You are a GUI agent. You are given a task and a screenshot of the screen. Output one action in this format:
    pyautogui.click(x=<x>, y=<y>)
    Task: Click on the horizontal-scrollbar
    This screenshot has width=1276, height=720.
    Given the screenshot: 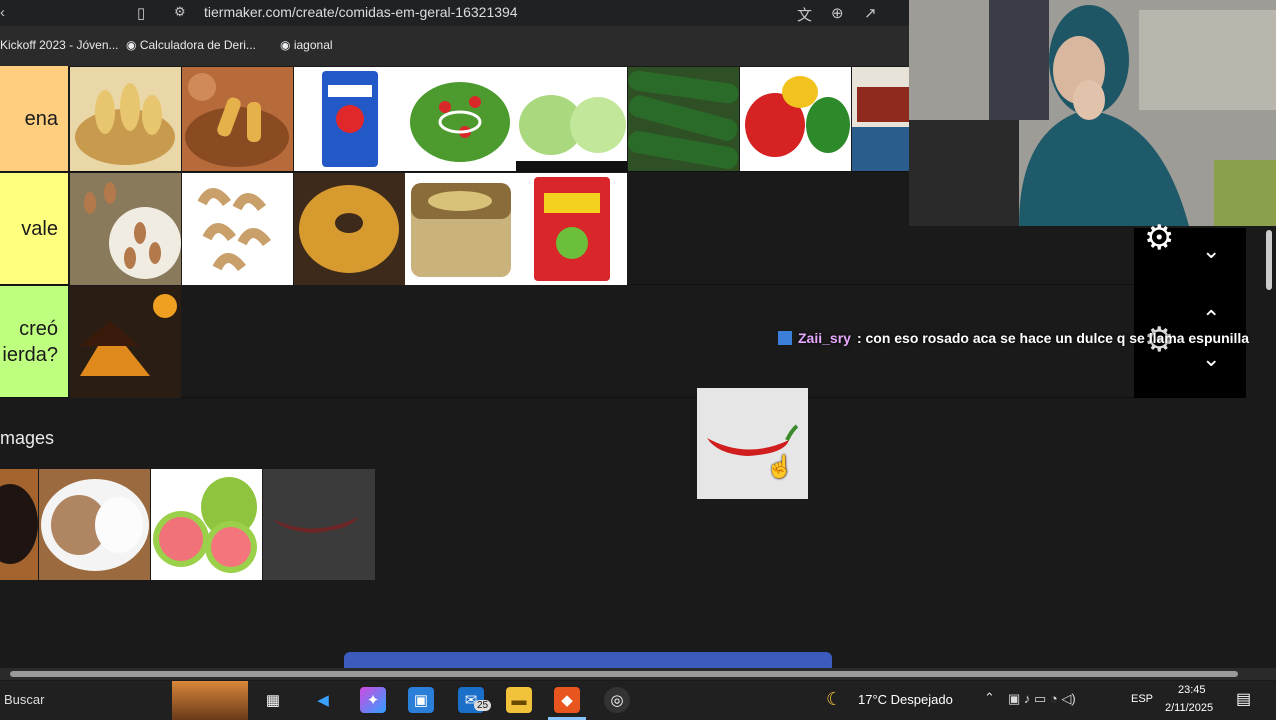 What is the action you would take?
    pyautogui.click(x=638, y=674)
    